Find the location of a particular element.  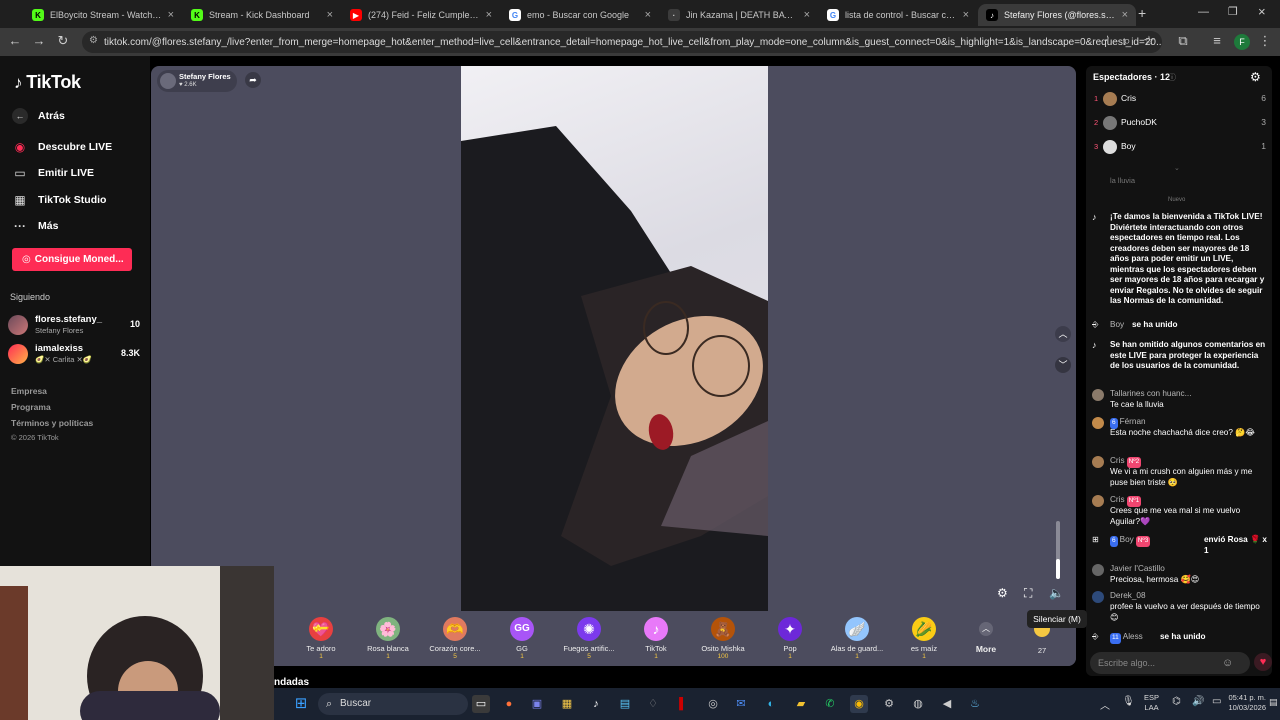

gift-item: GG GG 1 is located at coordinates (522, 638).